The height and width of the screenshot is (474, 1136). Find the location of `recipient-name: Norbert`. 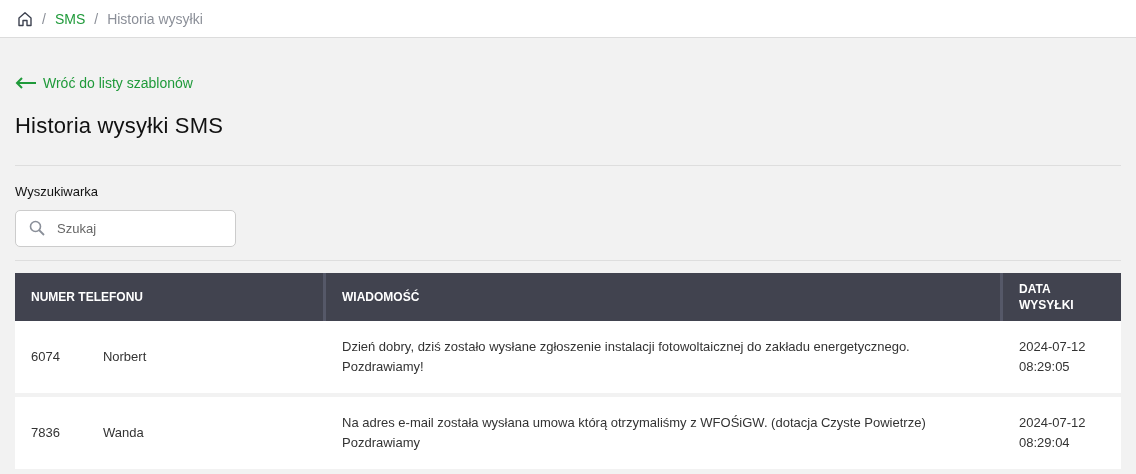

recipient-name: Norbert is located at coordinates (124, 357).